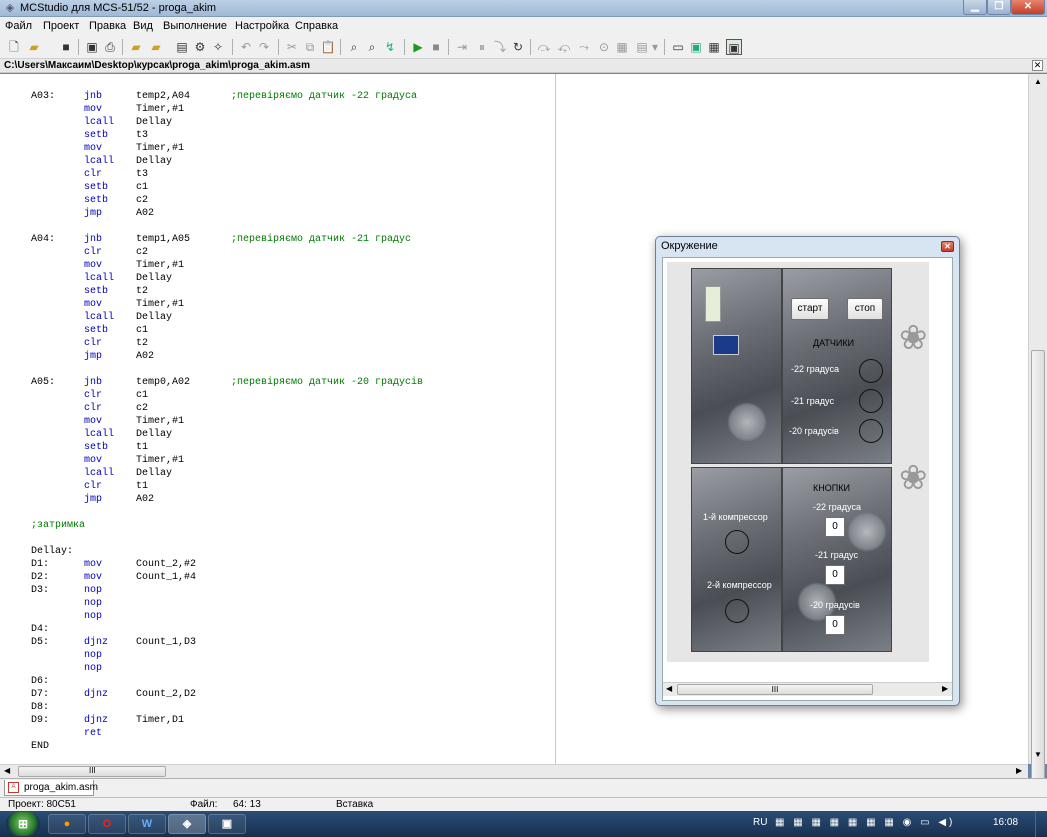 This screenshot has height=837, width=1047. What do you see at coordinates (67, 824) in the screenshot?
I see `taskbar-firefox-icon: ●` at bounding box center [67, 824].